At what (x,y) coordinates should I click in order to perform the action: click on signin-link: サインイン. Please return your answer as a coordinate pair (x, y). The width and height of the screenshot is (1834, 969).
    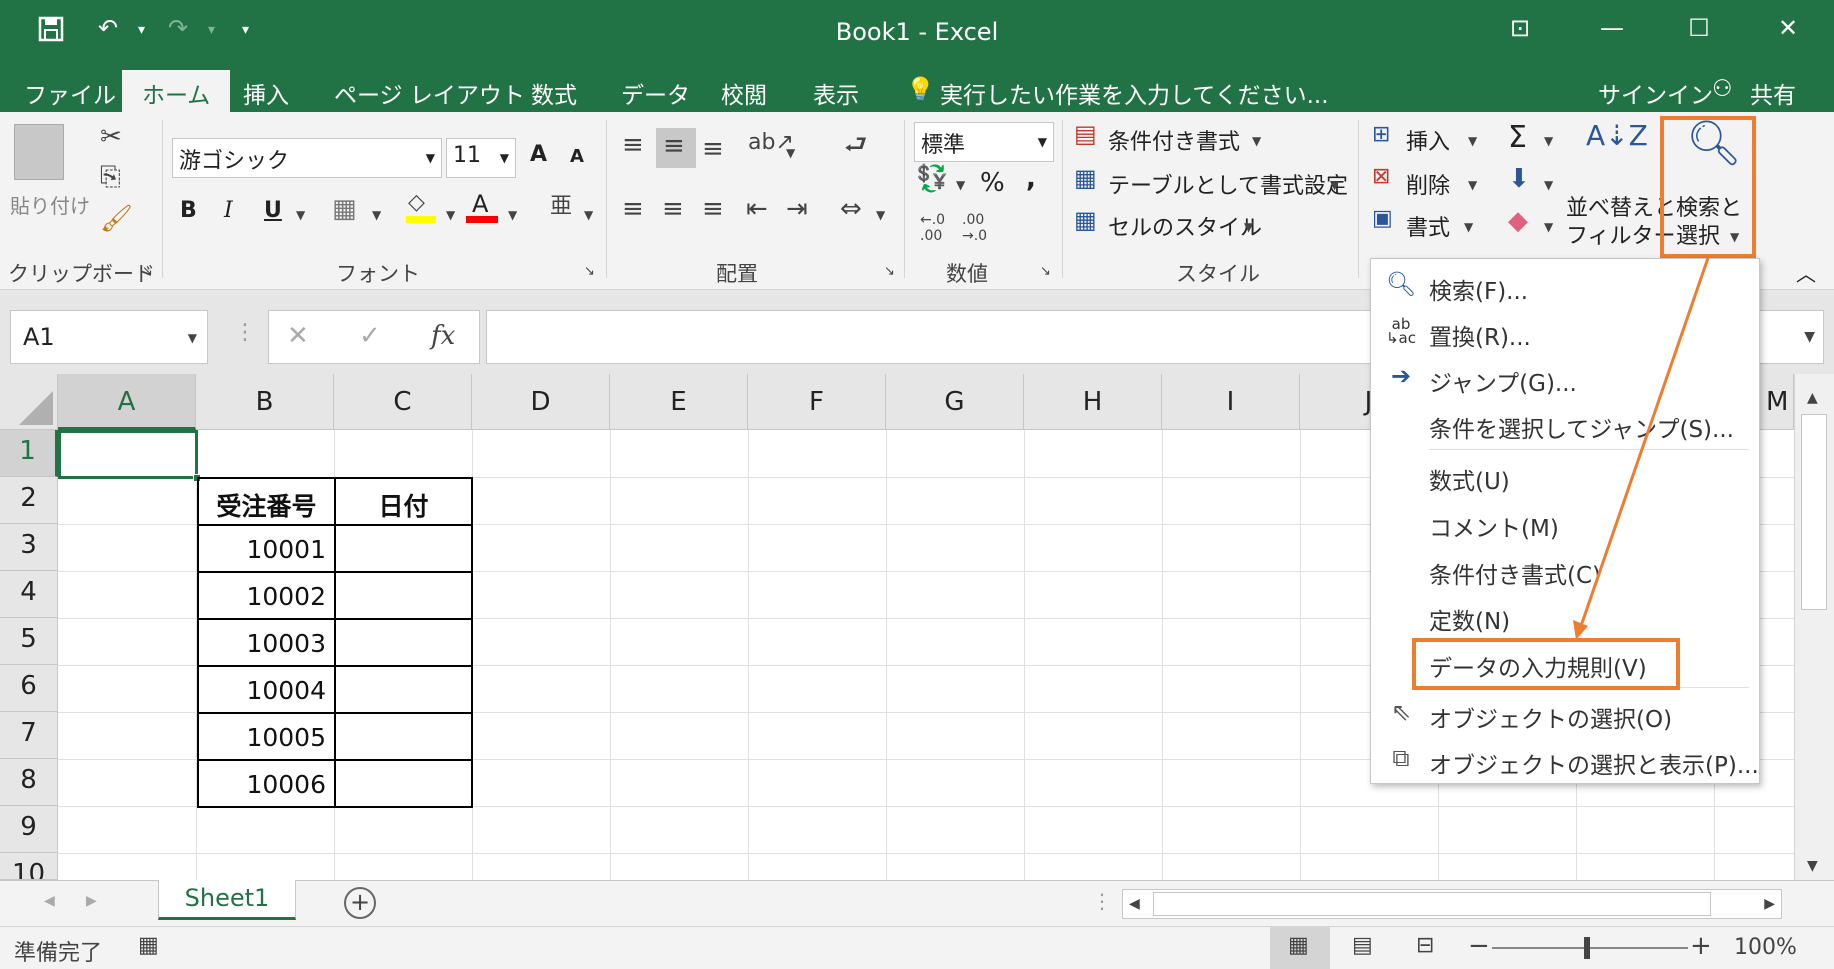
    Looking at the image, I should click on (1655, 93).